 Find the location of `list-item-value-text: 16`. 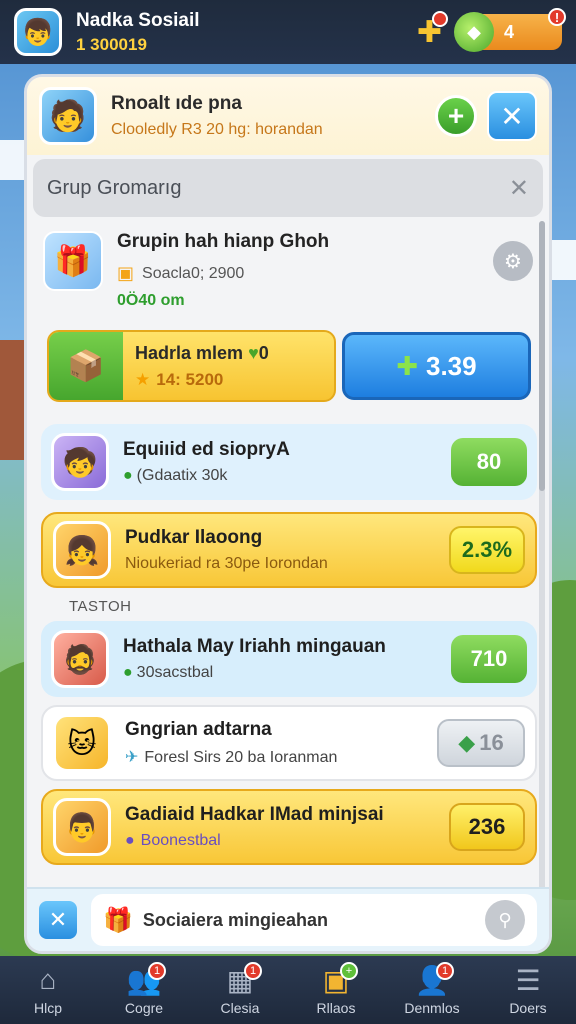

list-item-value-text: 16 is located at coordinates (491, 742).